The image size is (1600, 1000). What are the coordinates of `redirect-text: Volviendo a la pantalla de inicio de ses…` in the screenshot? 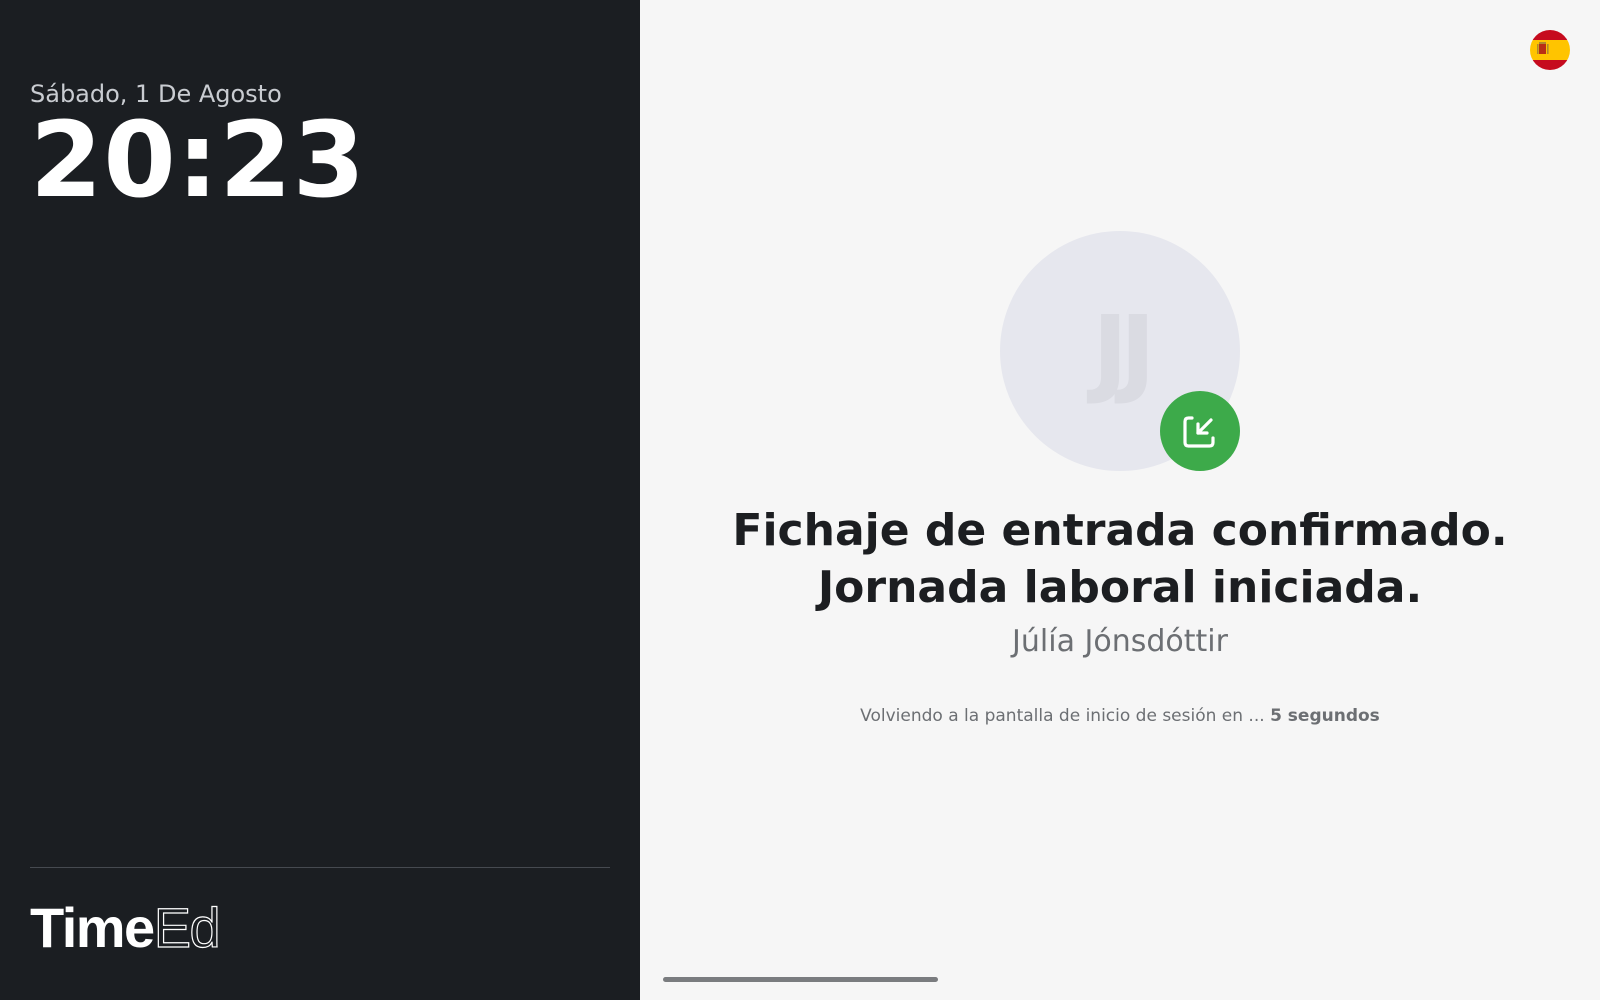 It's located at (1062, 716).